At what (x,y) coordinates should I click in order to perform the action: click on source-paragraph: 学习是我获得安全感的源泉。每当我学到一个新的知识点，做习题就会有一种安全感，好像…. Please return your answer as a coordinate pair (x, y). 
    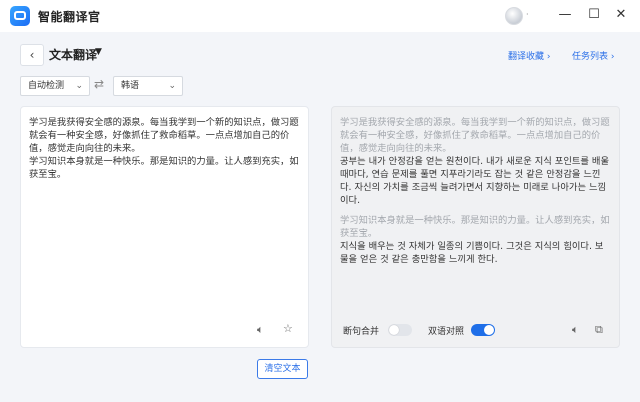
    Looking at the image, I should click on (164, 135).